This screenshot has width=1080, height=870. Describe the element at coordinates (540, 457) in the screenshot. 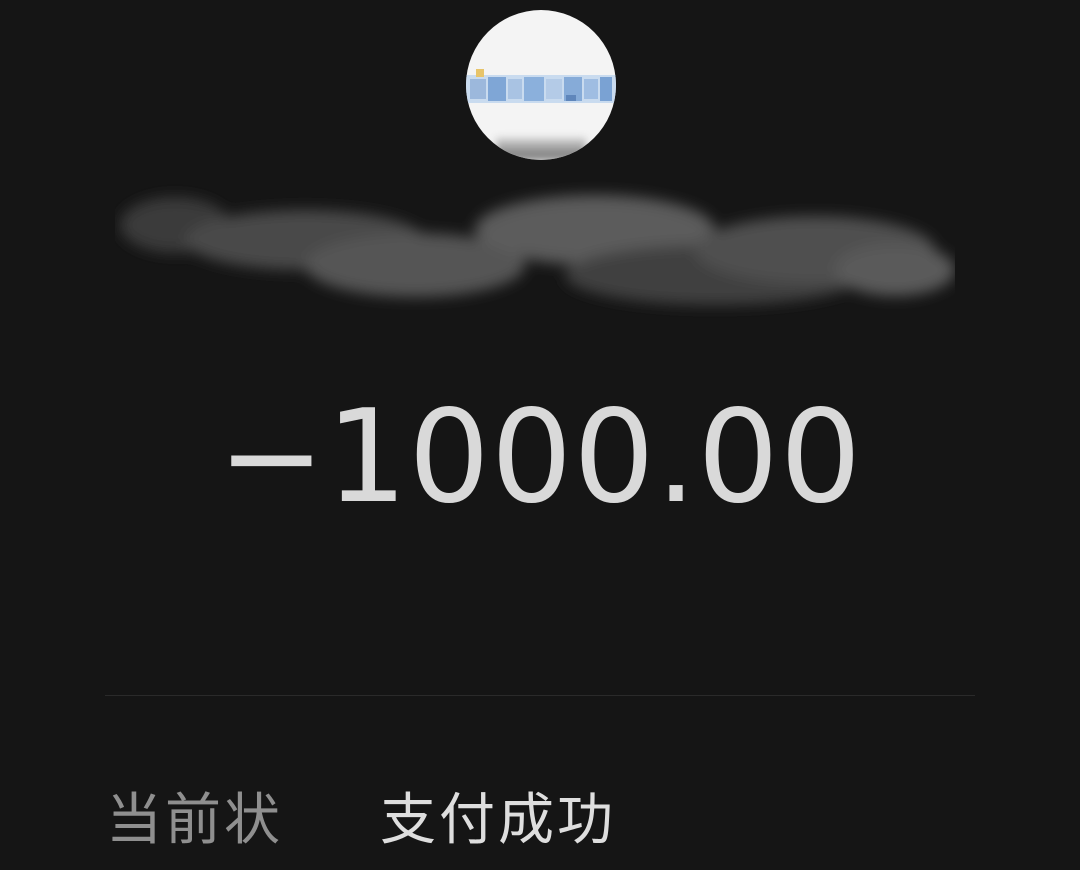

I see `transaction-amount: −1000.00` at that location.